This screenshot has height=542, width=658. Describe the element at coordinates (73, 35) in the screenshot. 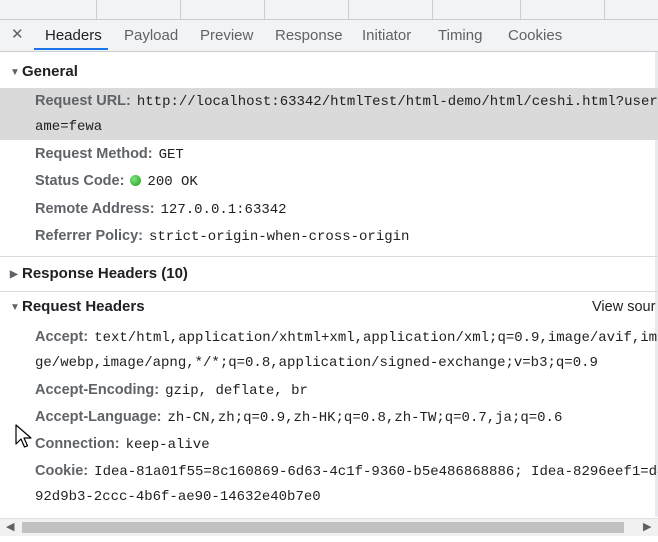

I see `tab-headers: Headers` at that location.